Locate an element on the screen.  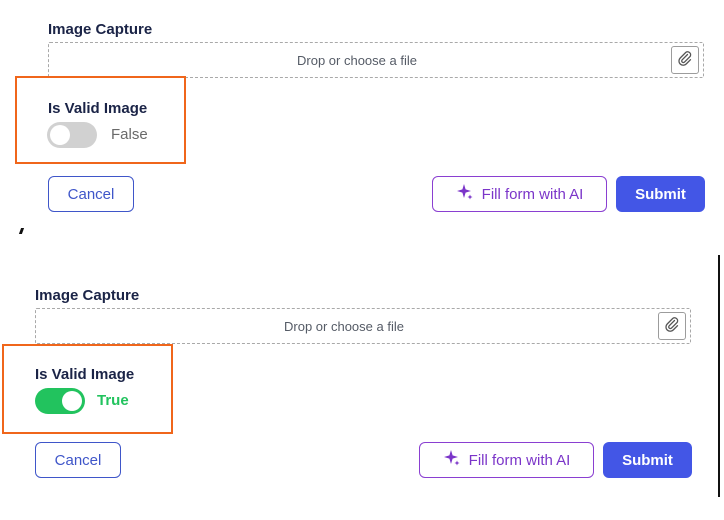
toggle-state-text: False is located at coordinates (129, 134).